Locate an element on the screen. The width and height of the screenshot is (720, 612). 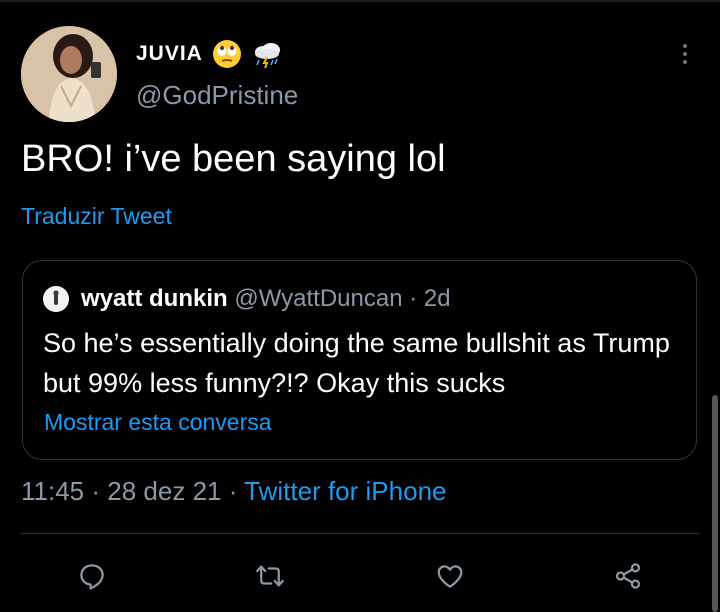
retweet-icon is located at coordinates (270, 576).